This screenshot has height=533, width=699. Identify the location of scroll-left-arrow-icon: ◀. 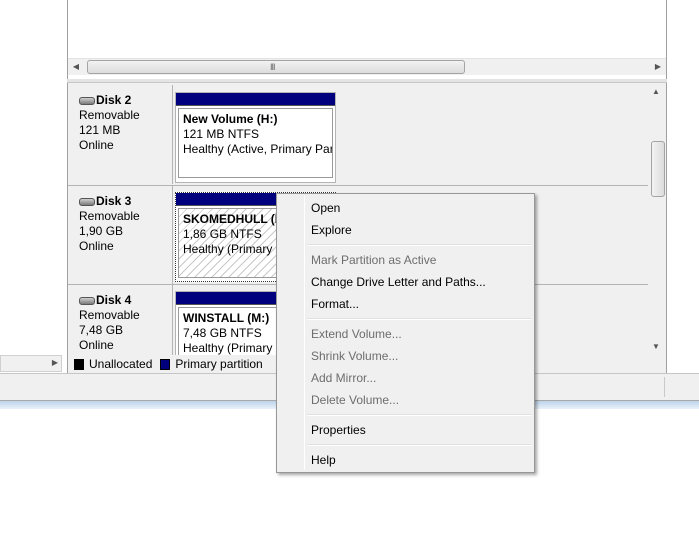
(76, 68).